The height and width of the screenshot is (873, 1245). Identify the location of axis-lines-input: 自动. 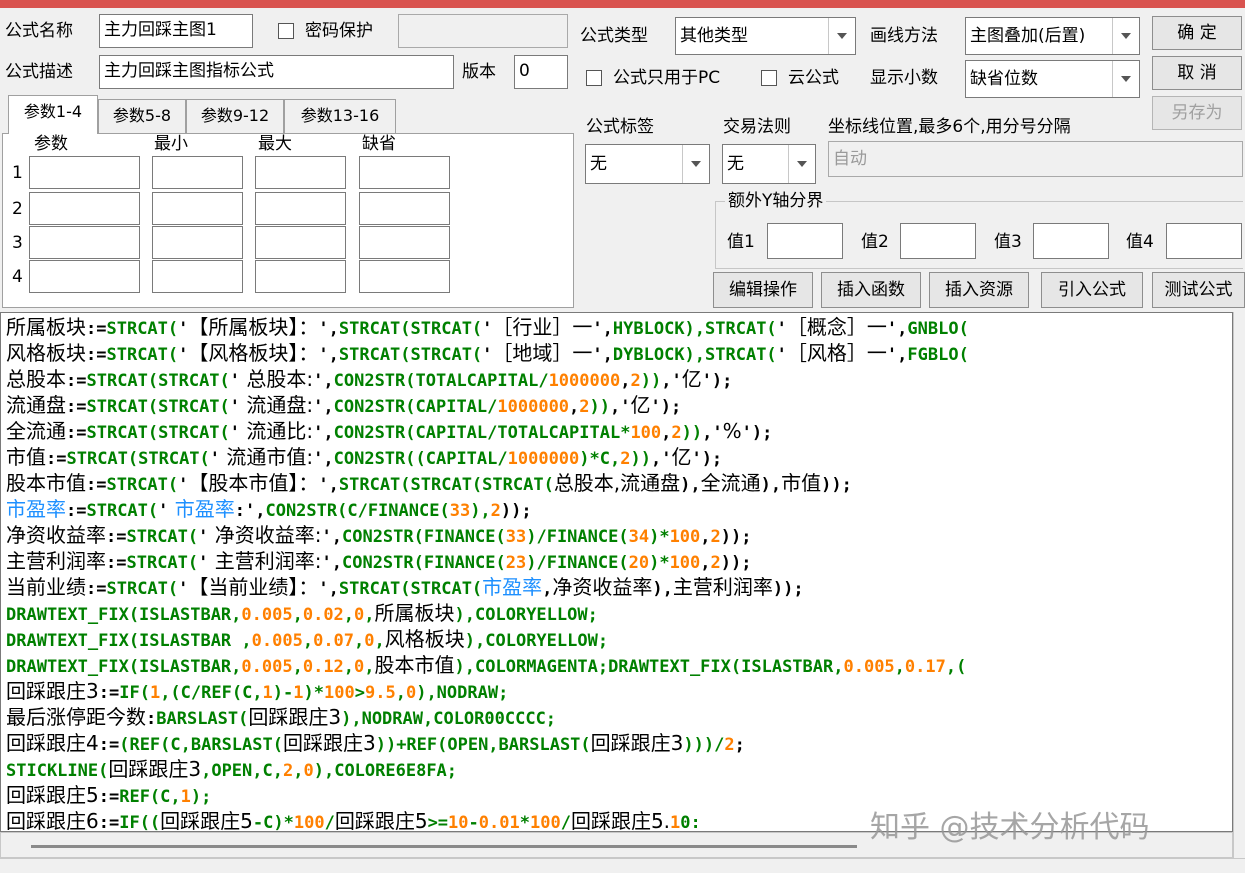
(1035, 159).